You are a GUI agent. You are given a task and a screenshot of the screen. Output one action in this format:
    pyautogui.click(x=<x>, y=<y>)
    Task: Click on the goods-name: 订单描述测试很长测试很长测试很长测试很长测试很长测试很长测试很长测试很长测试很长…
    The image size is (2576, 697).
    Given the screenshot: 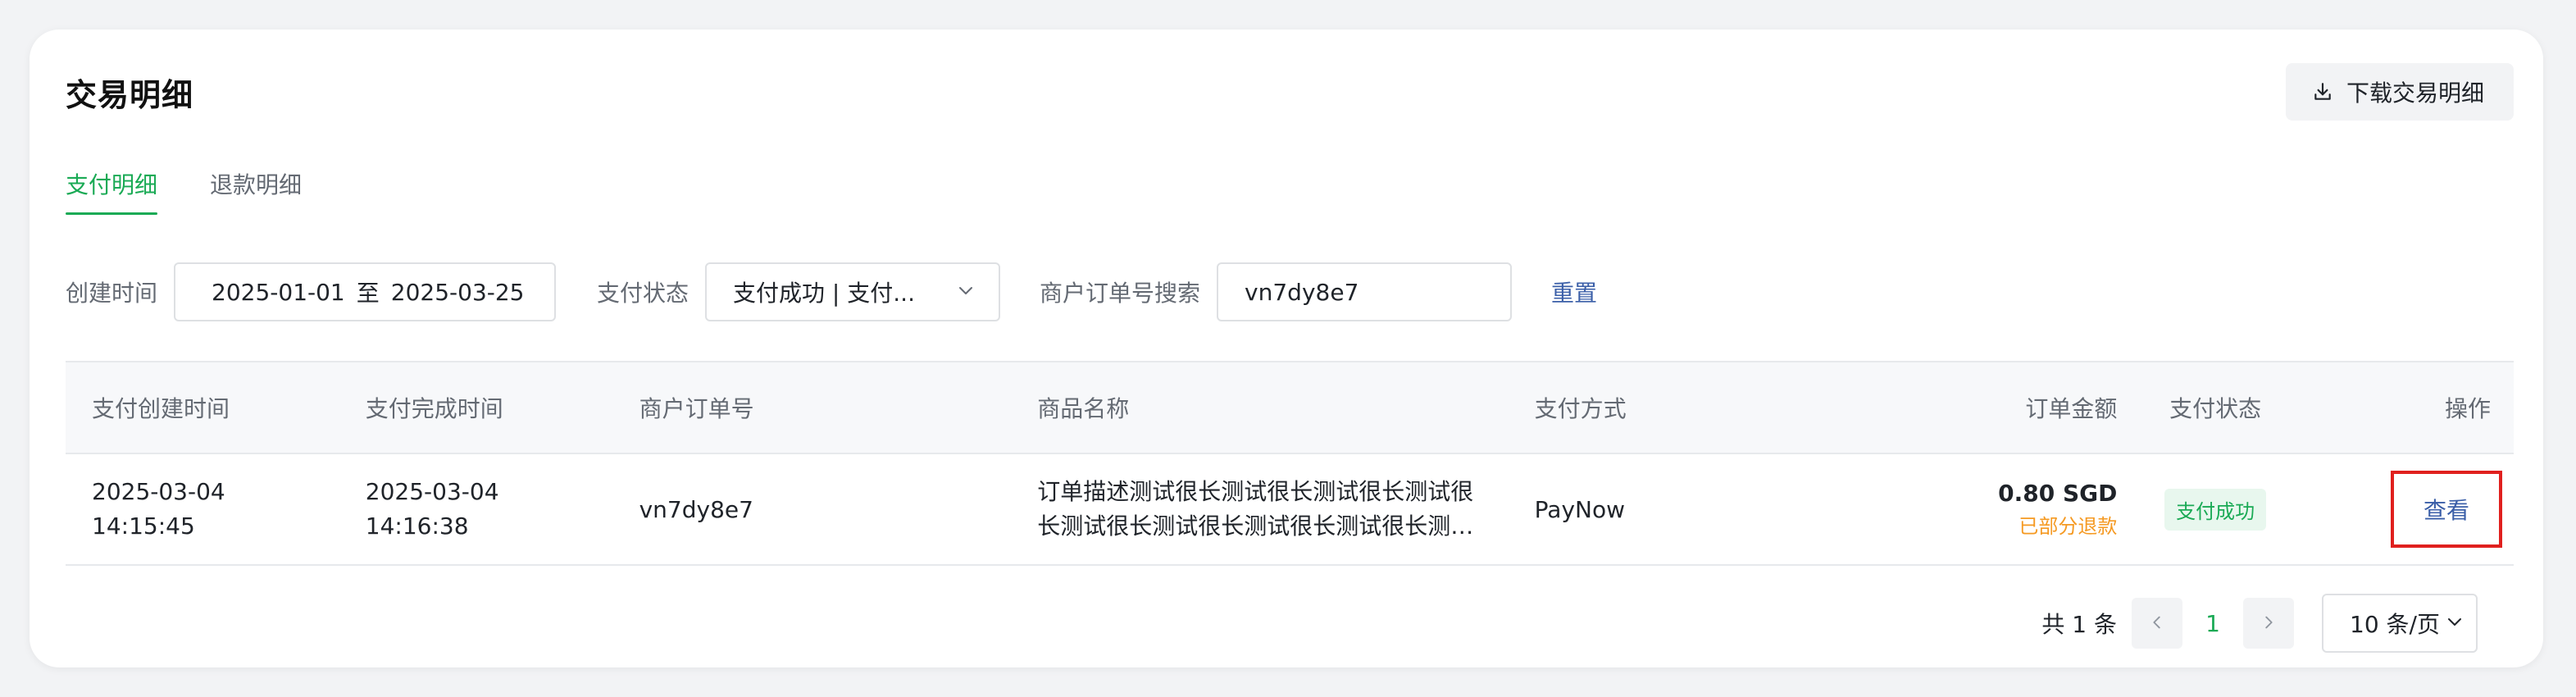 What is the action you would take?
    pyautogui.click(x=1255, y=509)
    